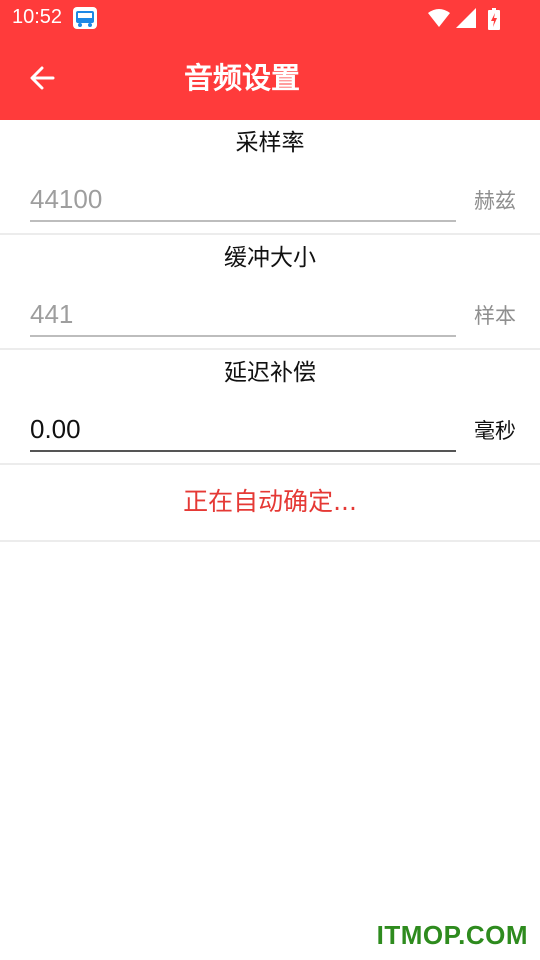 Image resolution: width=540 pixels, height=960 pixels. Describe the element at coordinates (243, 202) in the screenshot. I see `sample-rate-input: 44100` at that location.